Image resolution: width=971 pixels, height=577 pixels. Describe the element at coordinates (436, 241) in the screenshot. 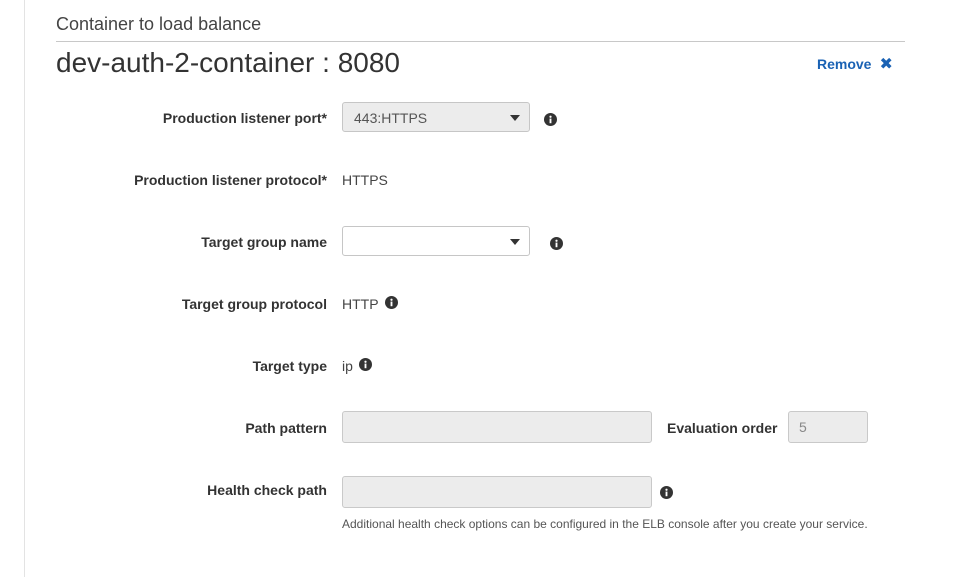

I see `target-group-name-select` at that location.